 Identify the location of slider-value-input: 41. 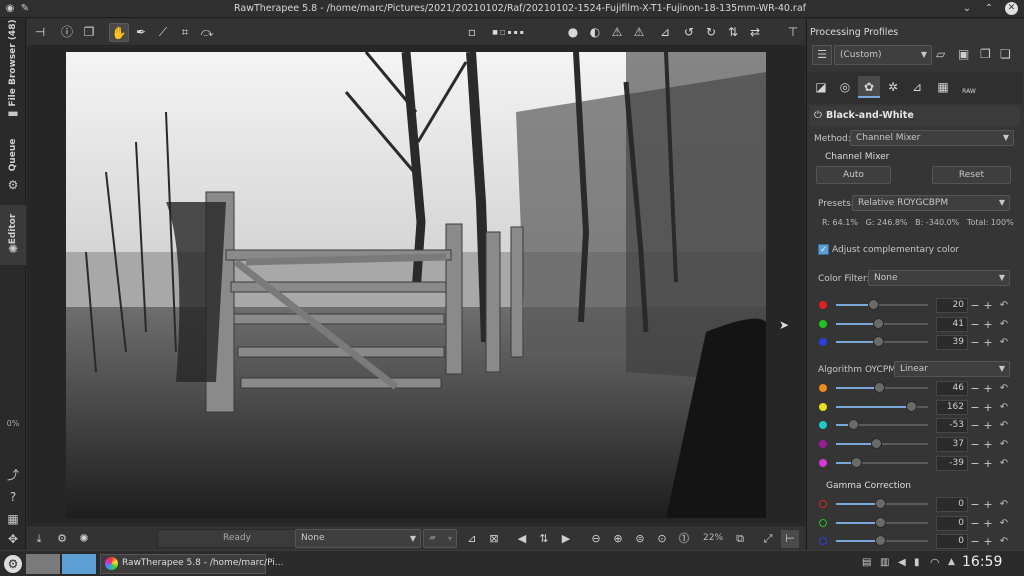
(952, 324).